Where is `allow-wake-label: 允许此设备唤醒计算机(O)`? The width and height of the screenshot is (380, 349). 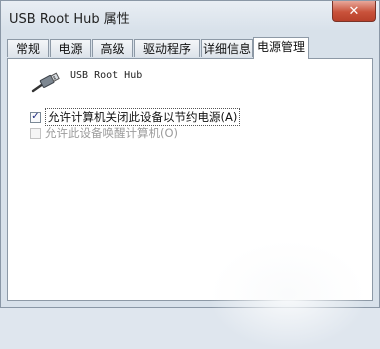 allow-wake-label: 允许此设备唤醒计算机(O) is located at coordinates (112, 133).